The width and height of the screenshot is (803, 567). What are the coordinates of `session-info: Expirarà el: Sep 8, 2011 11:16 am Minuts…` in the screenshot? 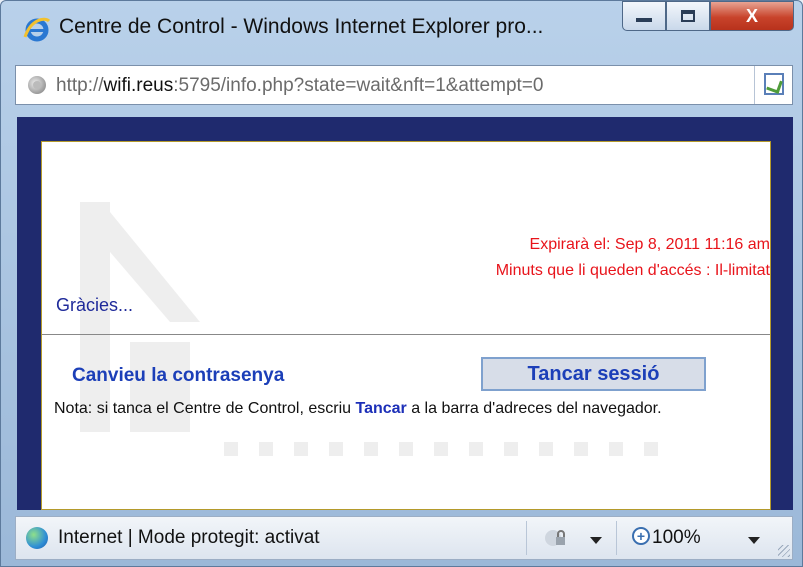 It's located at (633, 258).